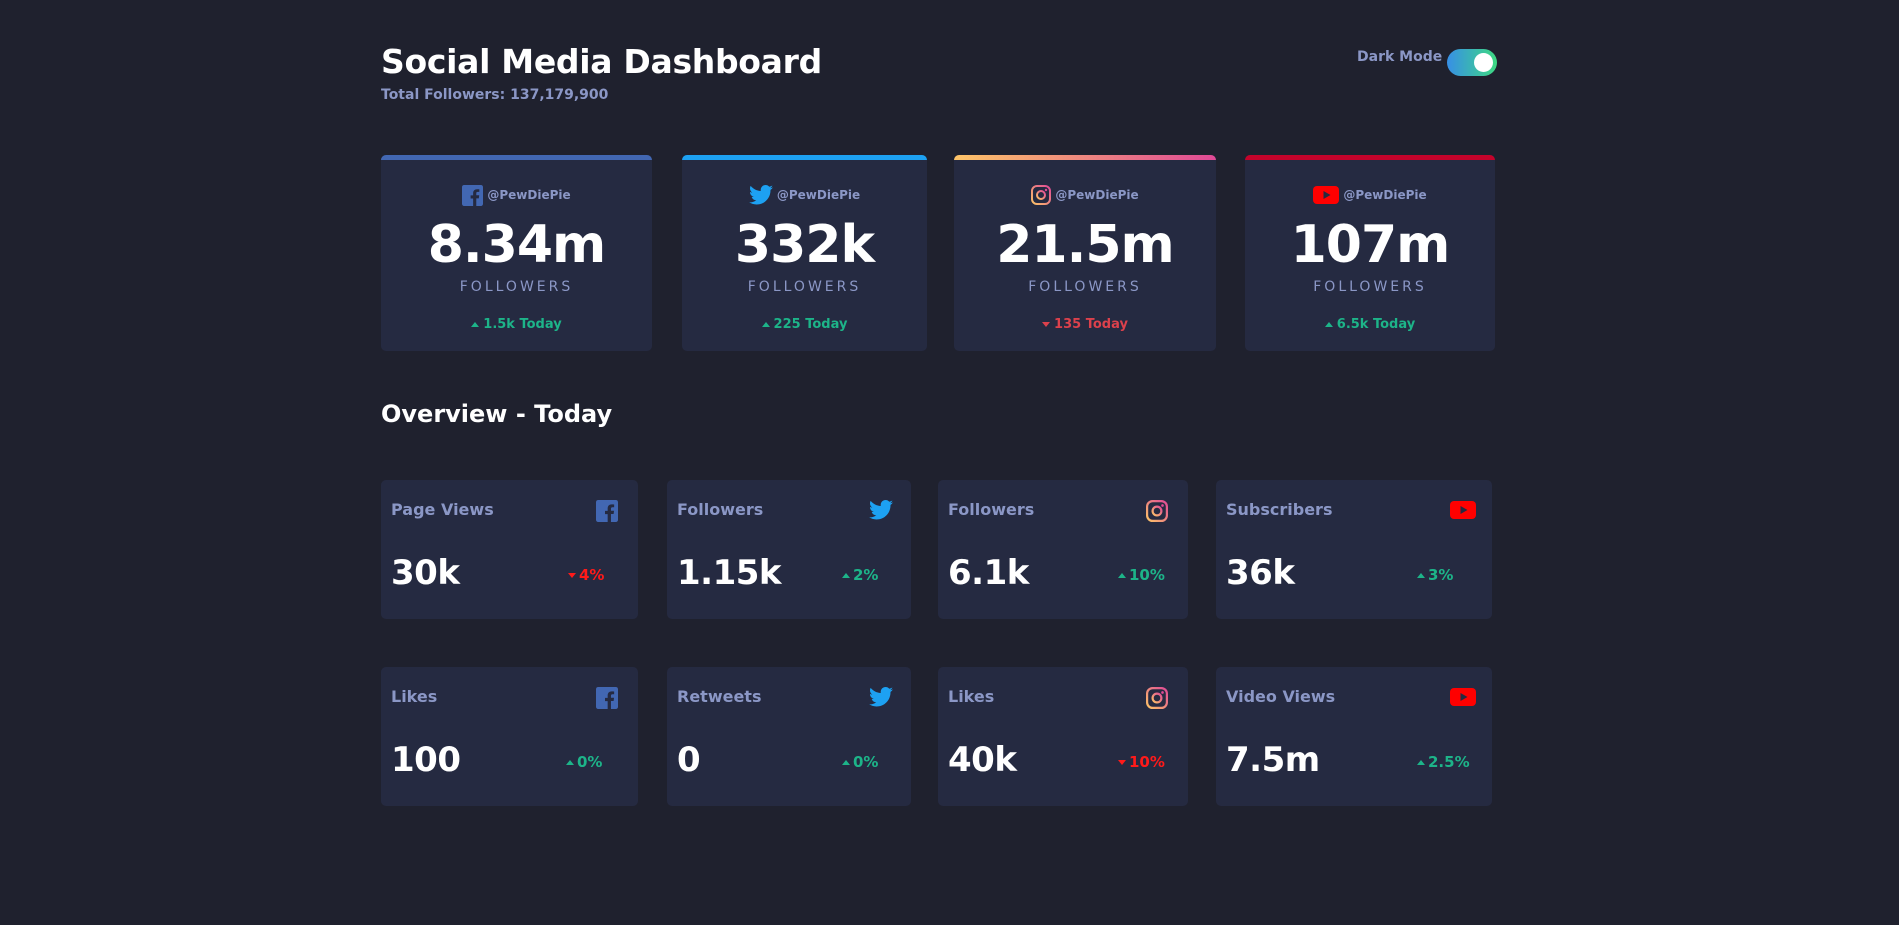  What do you see at coordinates (425, 573) in the screenshot?
I see `overview-card-value: 30k` at bounding box center [425, 573].